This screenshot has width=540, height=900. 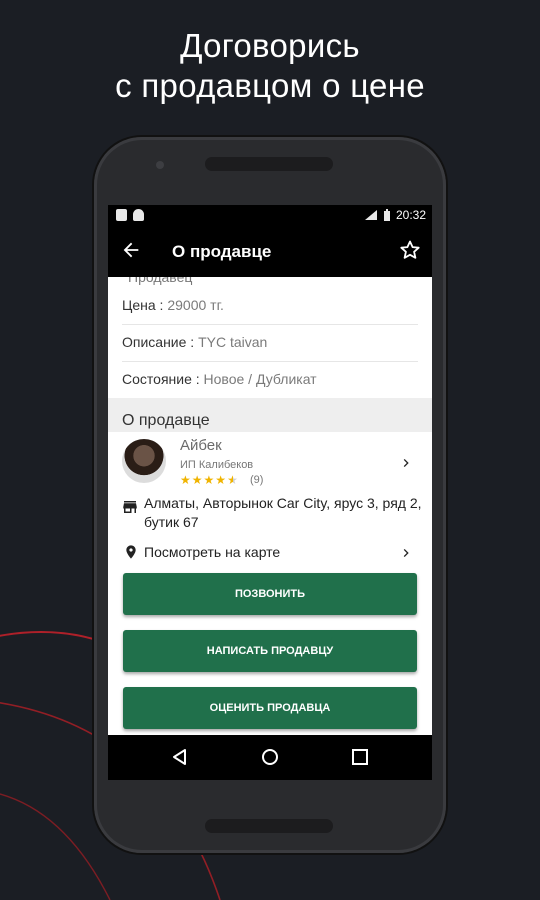 What do you see at coordinates (130, 507) in the screenshot?
I see `store-icon` at bounding box center [130, 507].